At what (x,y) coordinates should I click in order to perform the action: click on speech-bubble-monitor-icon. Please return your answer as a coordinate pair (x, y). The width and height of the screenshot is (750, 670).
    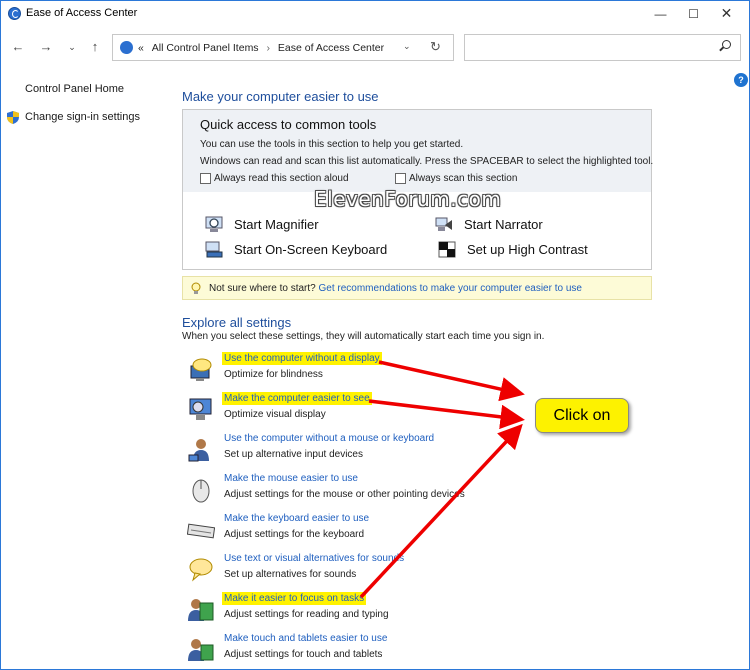
    Looking at the image, I should click on (201, 369).